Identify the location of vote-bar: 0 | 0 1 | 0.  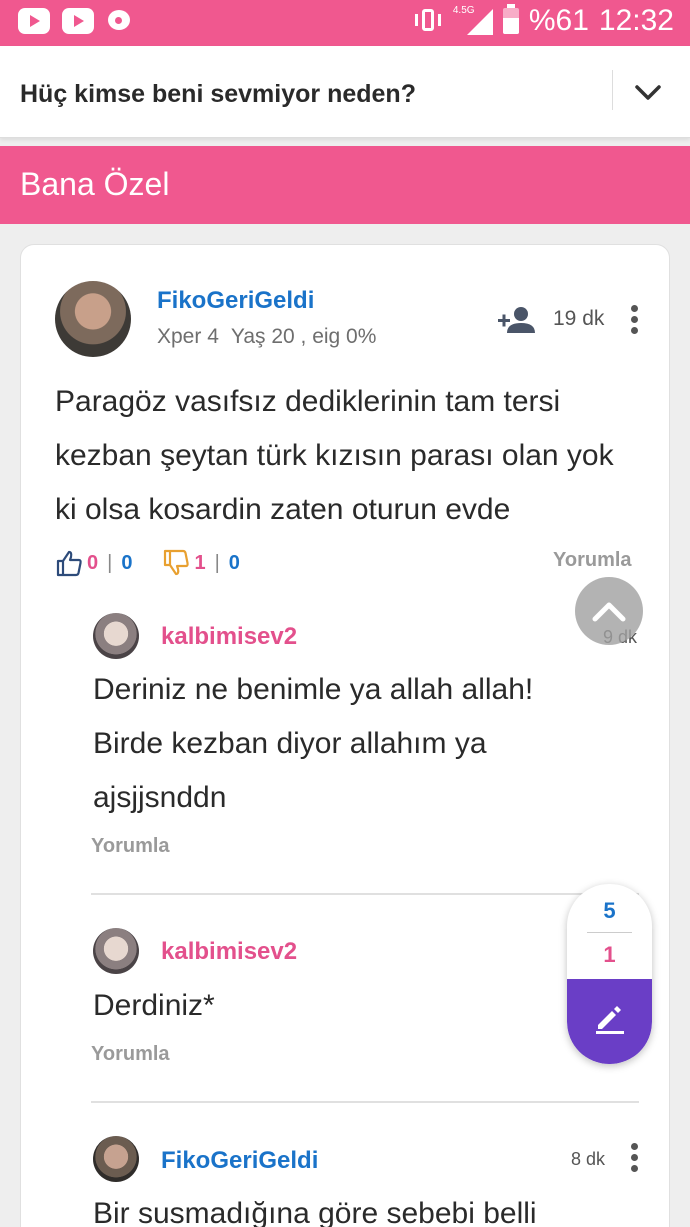
(147, 563).